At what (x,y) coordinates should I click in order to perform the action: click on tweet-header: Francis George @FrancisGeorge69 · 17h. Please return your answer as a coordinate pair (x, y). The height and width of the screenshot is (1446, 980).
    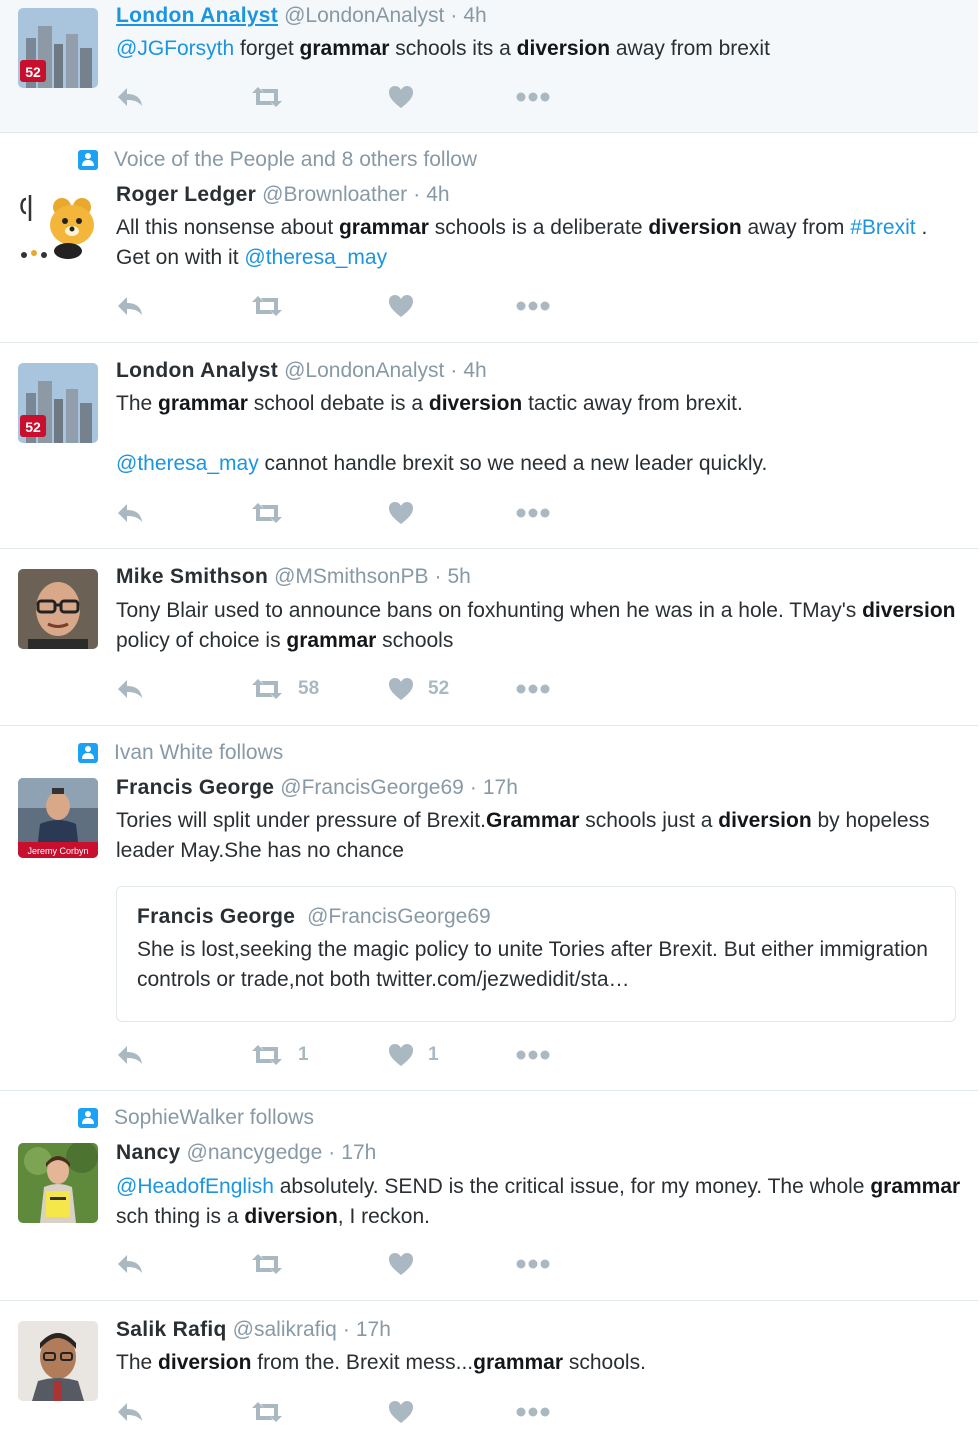
    Looking at the image, I should click on (317, 790).